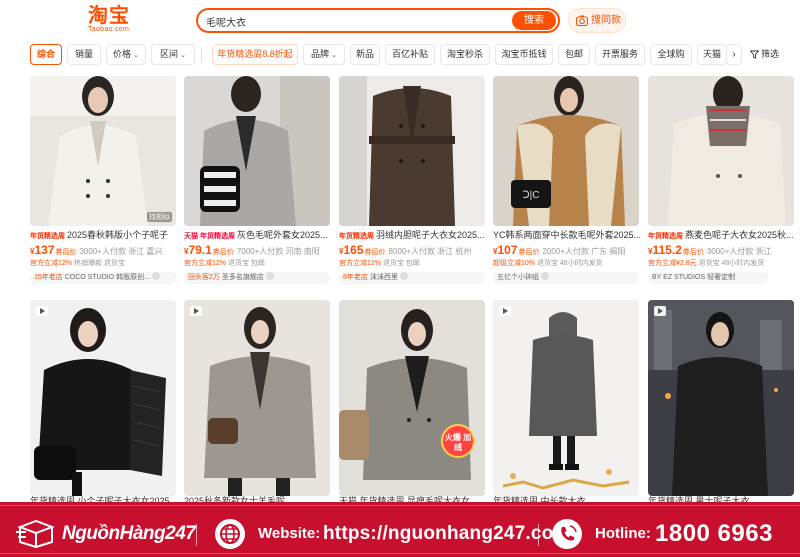  I want to click on find-similar-tag: 找相似, so click(159, 217).